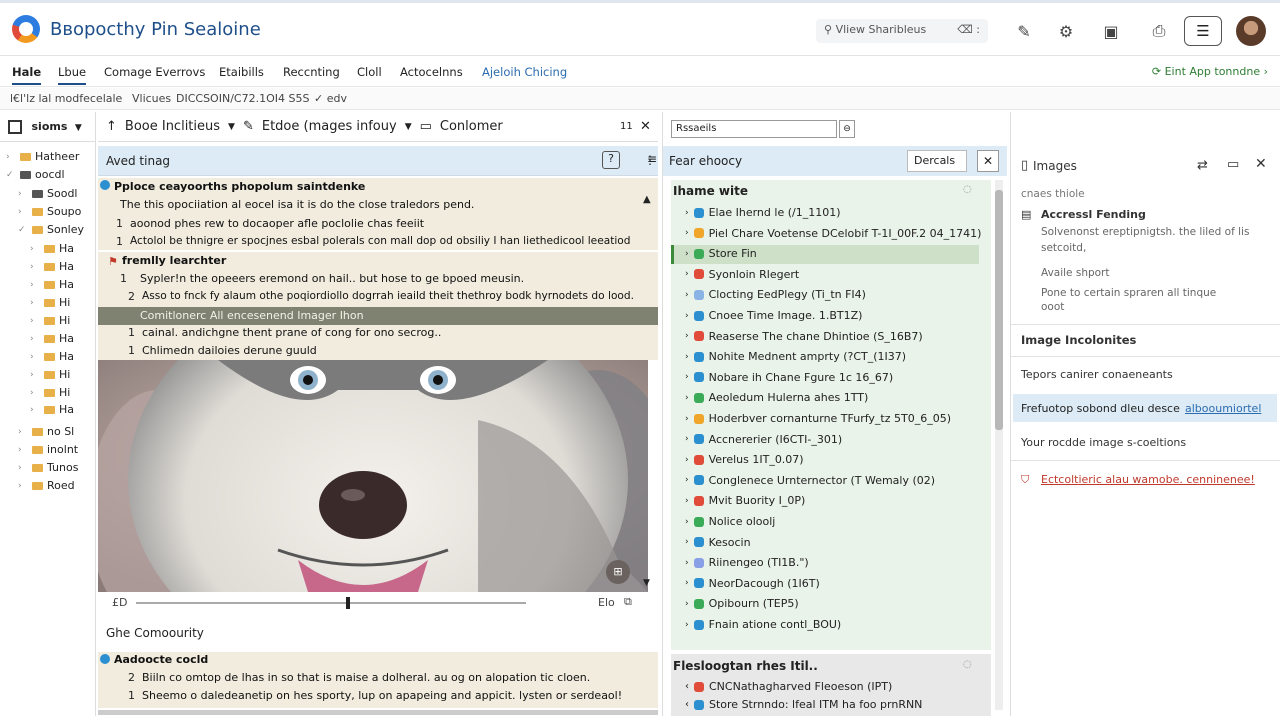  What do you see at coordinates (718, 542) in the screenshot?
I see `list-item: › Kesocin` at bounding box center [718, 542].